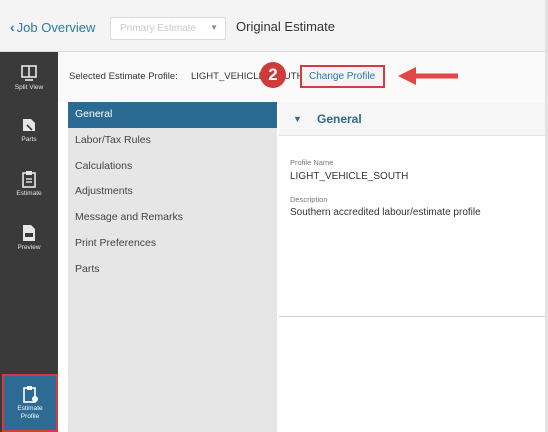 Image resolution: width=548 pixels, height=432 pixels. Describe the element at coordinates (29, 233) in the screenshot. I see `pdf-icon` at that location.